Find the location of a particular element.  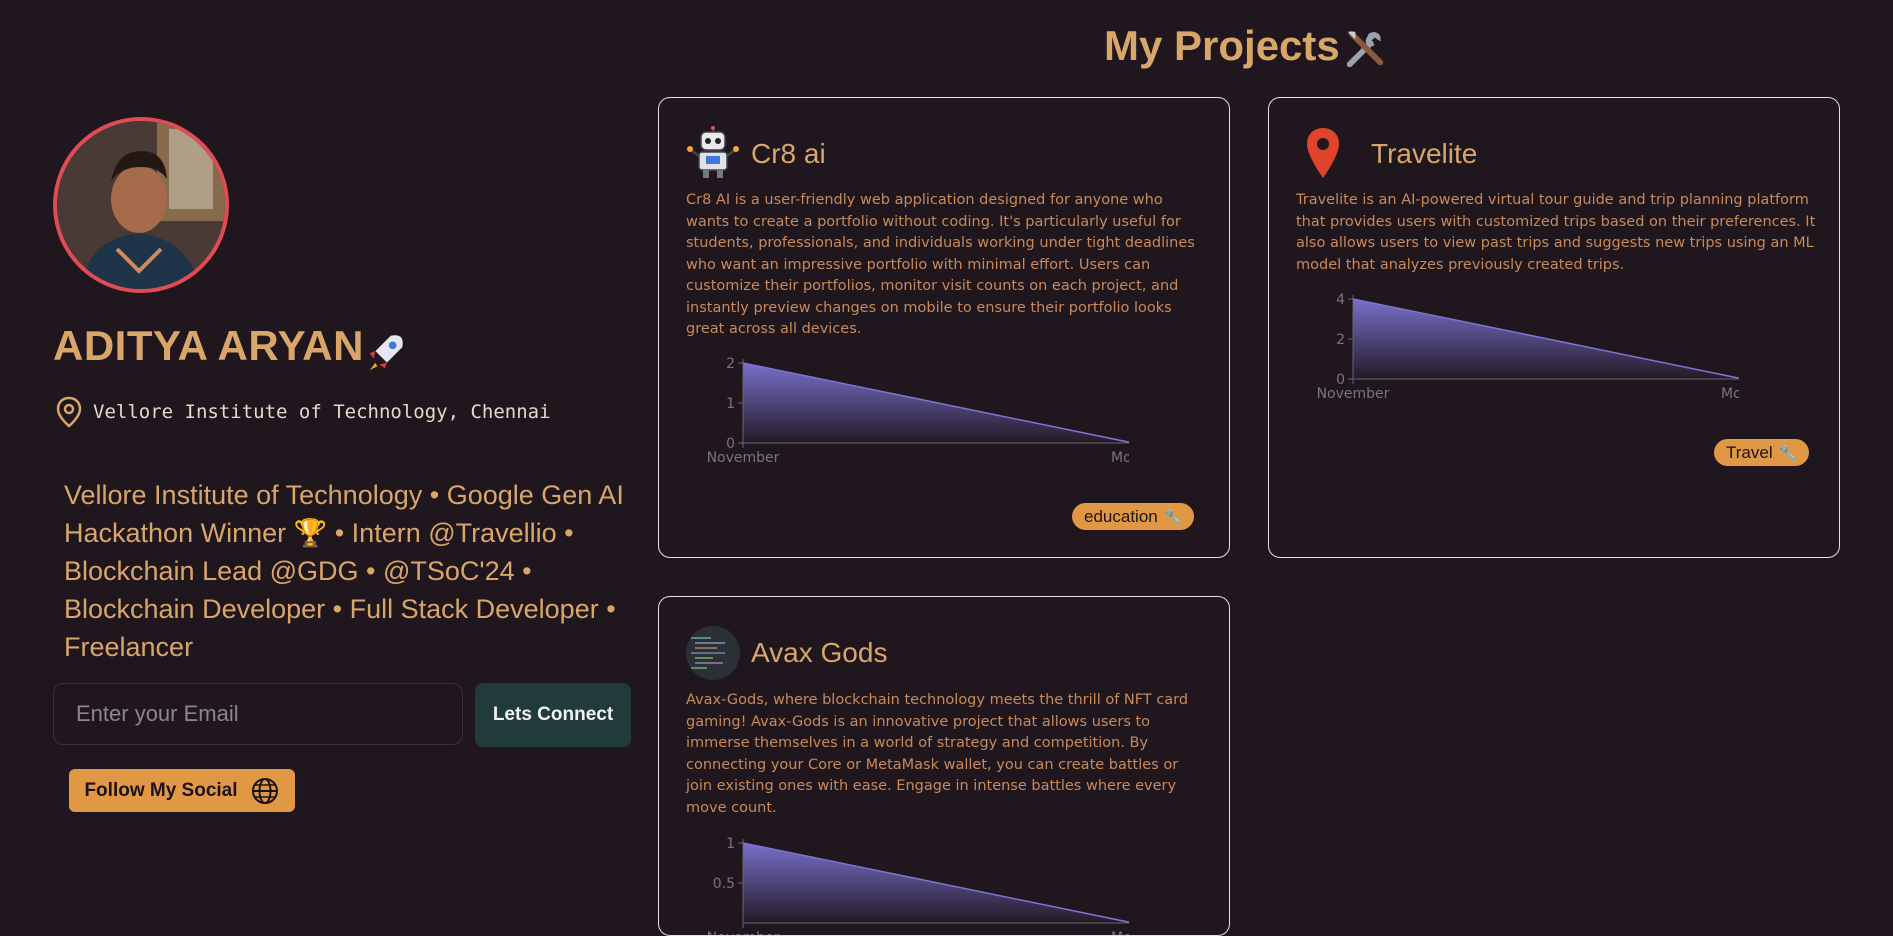

project-title: Travelite is located at coordinates (1424, 153).